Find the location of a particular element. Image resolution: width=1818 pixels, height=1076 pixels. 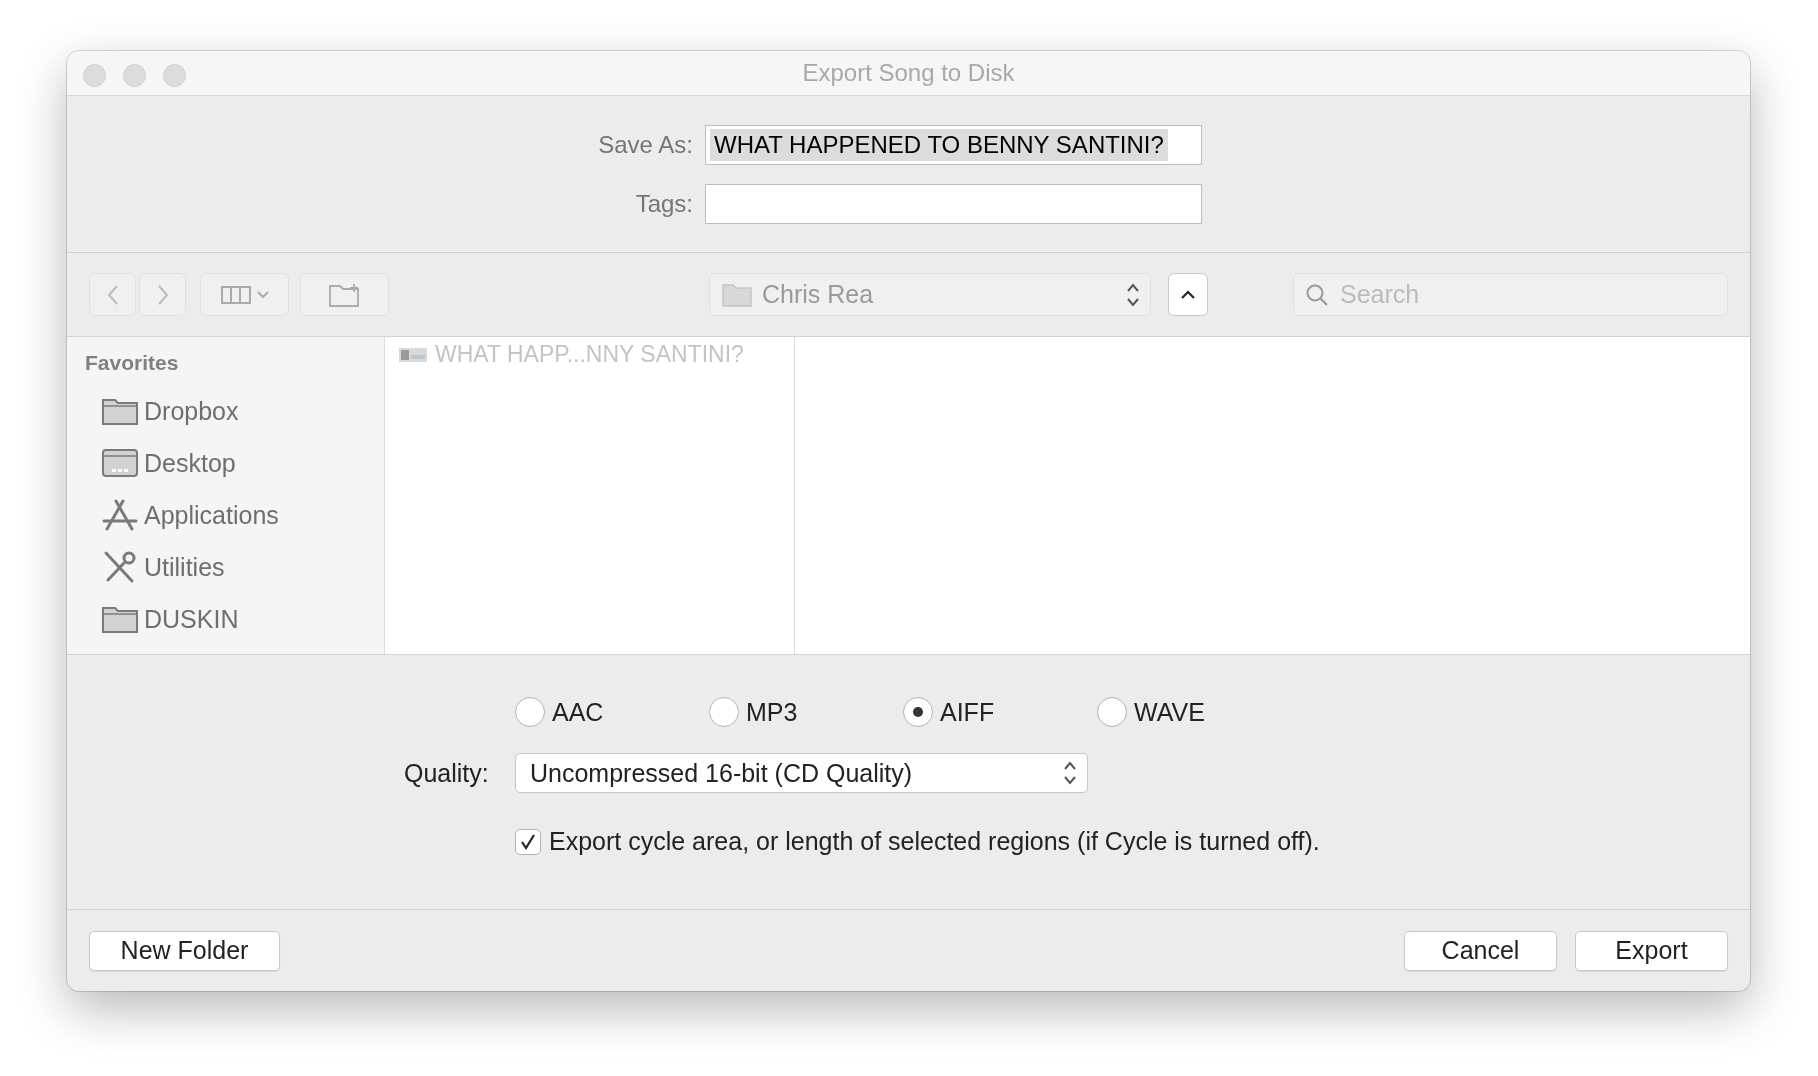

folder-plus-icon is located at coordinates (344, 294).